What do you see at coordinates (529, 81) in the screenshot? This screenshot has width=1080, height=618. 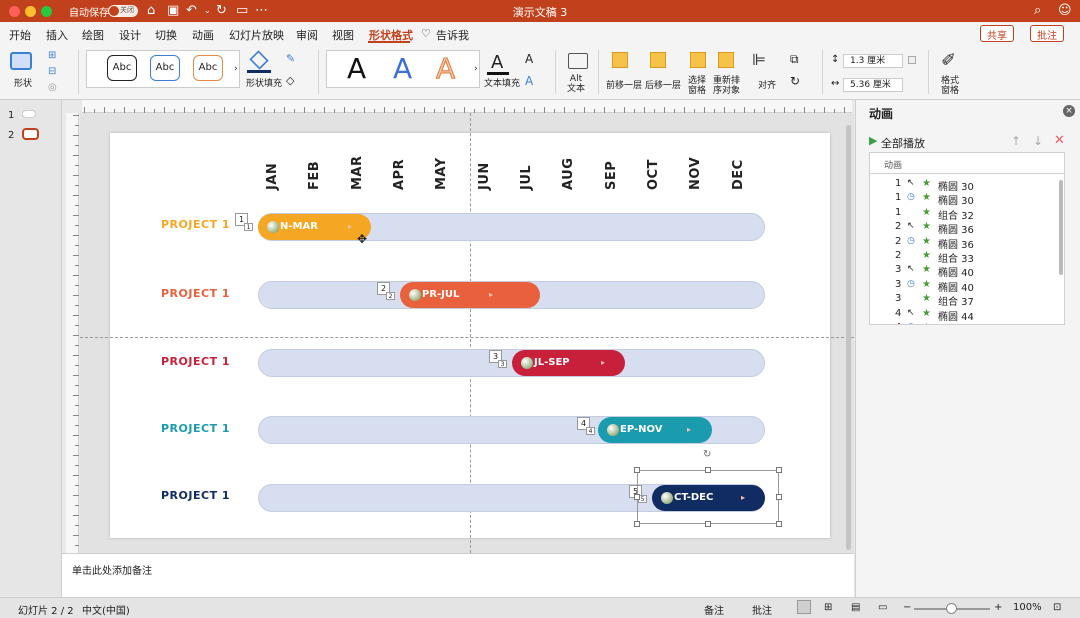 I see `text-effects-icon: A` at bounding box center [529, 81].